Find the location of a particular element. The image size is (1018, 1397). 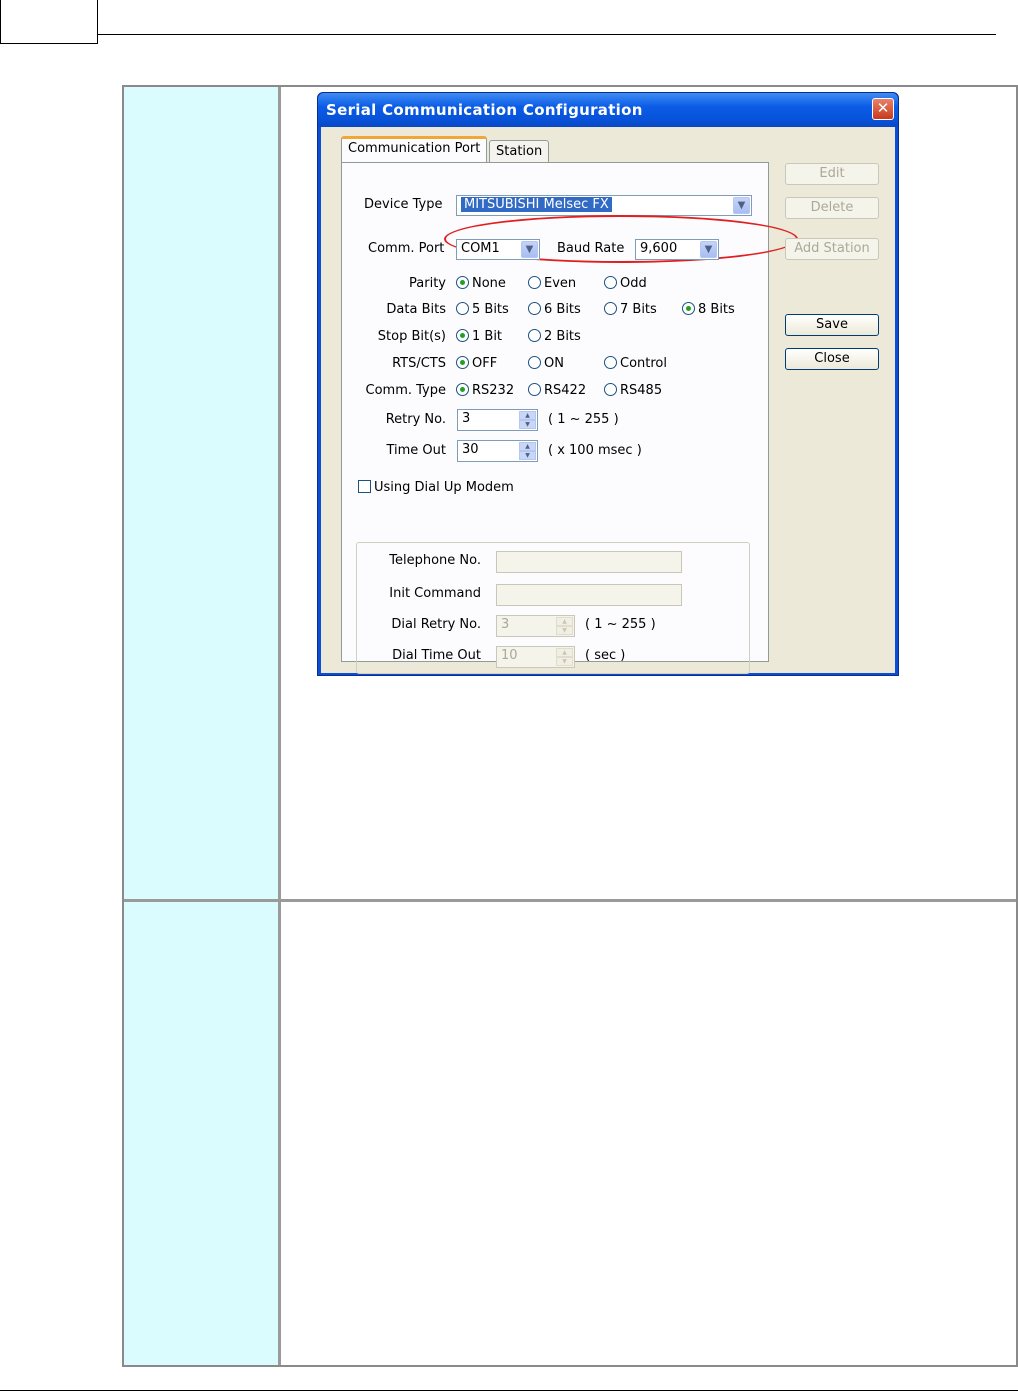

retry-no-label: Retry No. is located at coordinates (415, 419).